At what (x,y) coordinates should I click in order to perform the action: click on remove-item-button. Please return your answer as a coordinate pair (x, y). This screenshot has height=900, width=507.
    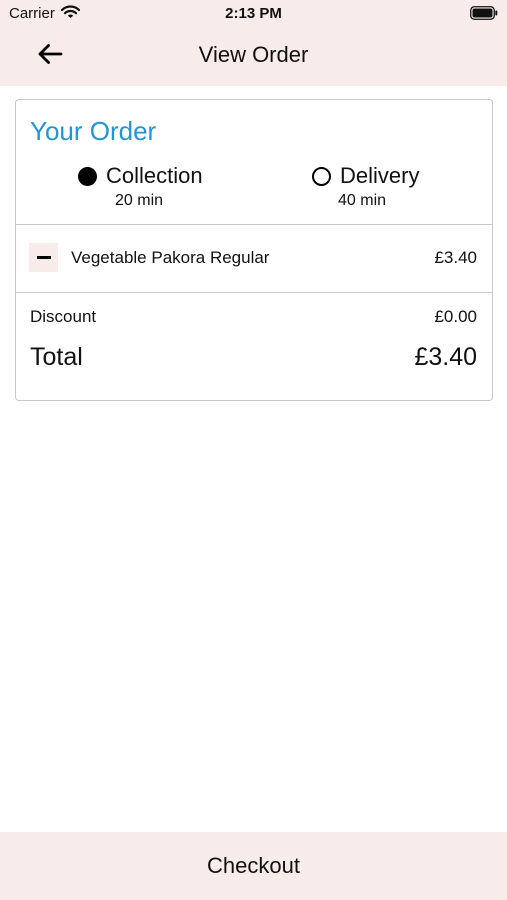
    Looking at the image, I should click on (43, 257).